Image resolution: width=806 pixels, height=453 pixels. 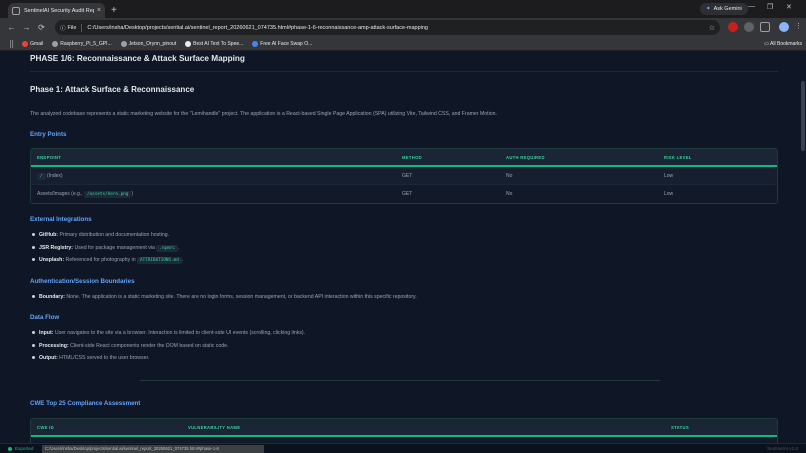 I want to click on gemini-sparkle-icon: ✦, so click(x=708, y=9).